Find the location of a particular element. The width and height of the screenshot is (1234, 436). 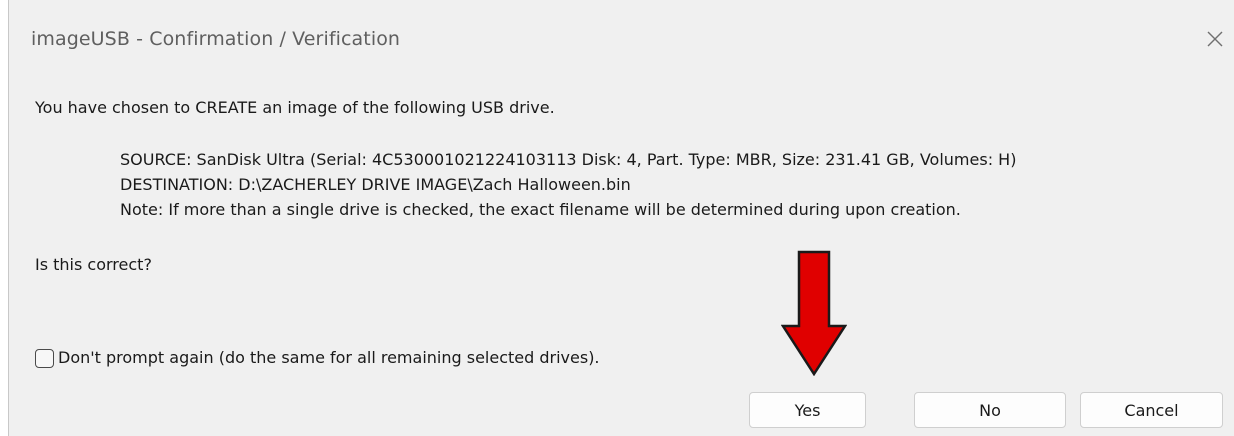

cancel-button: Cancel is located at coordinates (1151, 410).